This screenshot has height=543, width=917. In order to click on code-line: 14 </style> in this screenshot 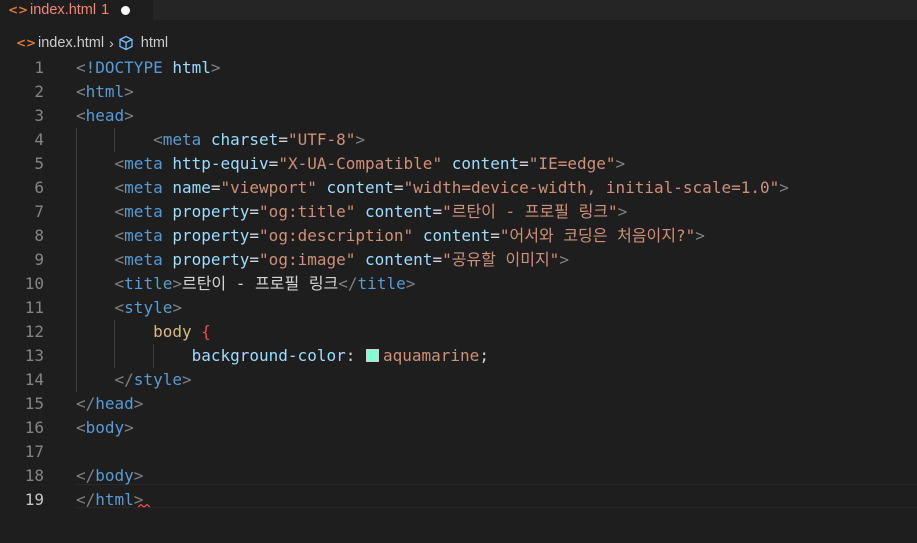, I will do `click(458, 380)`.